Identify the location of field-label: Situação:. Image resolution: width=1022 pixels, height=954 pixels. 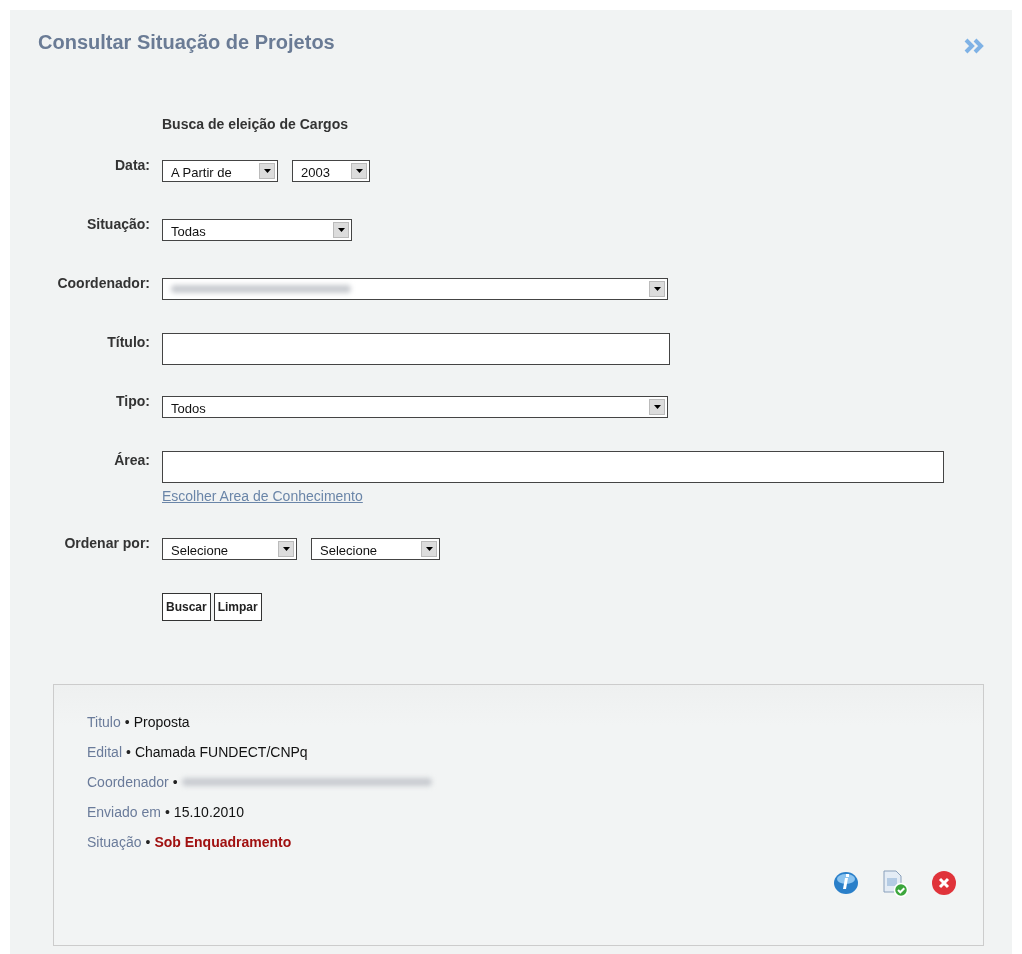
(118, 224).